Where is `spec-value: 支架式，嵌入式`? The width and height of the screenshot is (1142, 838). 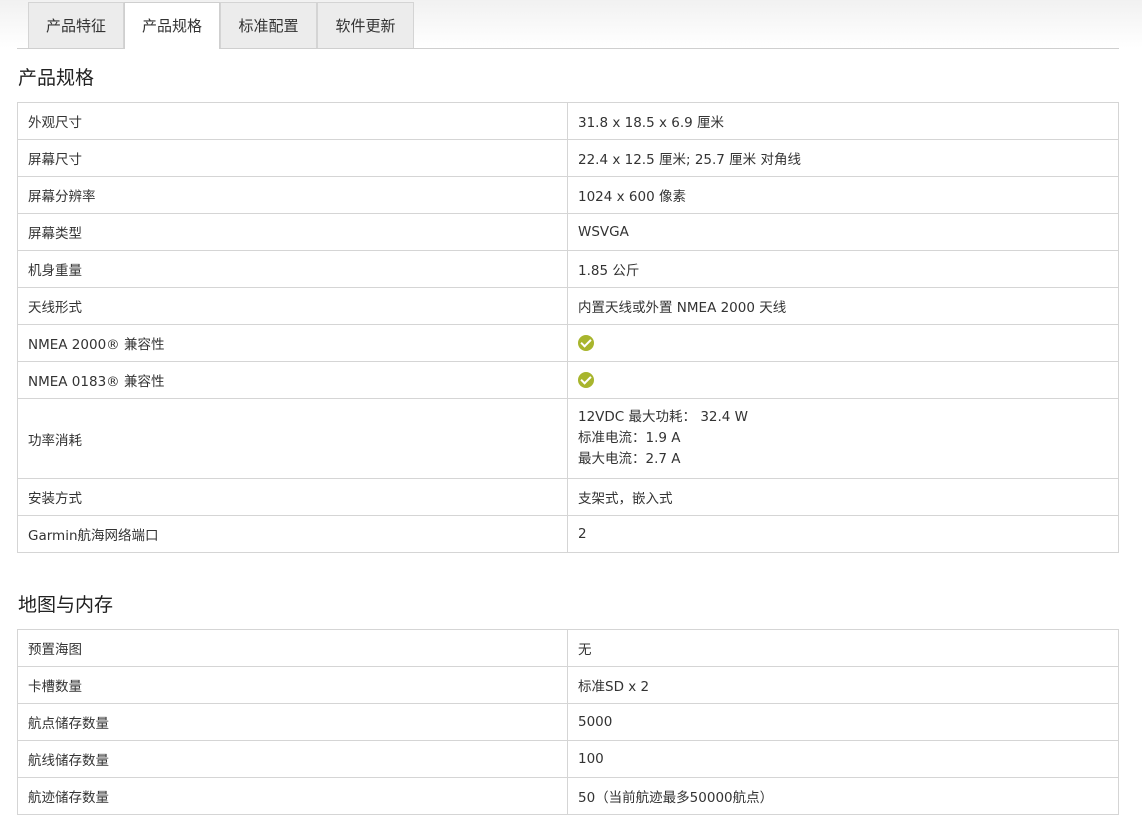
spec-value: 支架式，嵌入式 is located at coordinates (843, 497).